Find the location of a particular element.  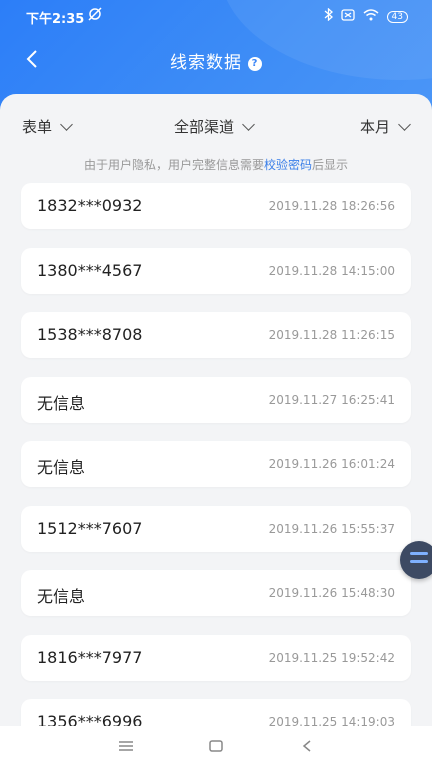

lead-time: 2019.11.26 16:01:24 is located at coordinates (331, 464).